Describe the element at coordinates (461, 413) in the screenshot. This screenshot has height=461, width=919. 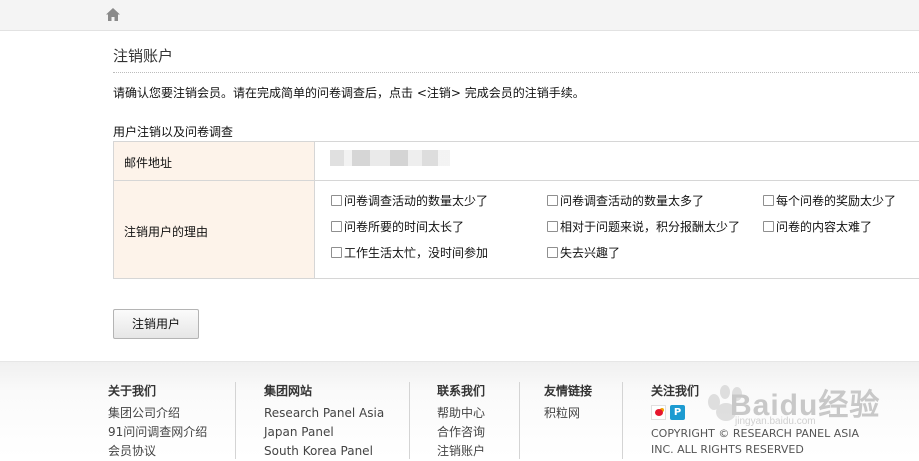
I see `footer-link-help: 帮助中心` at that location.